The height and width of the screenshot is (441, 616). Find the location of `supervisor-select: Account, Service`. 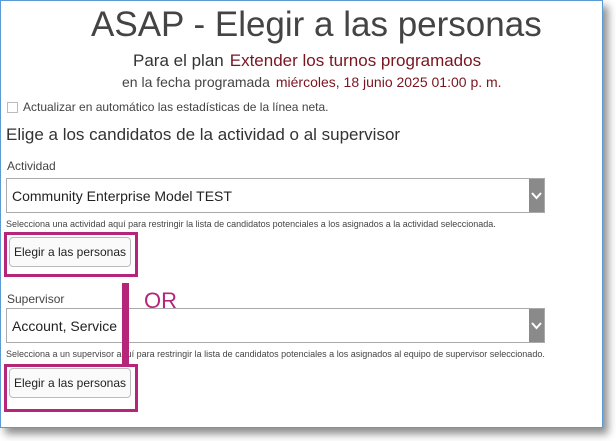

supervisor-select: Account, Service is located at coordinates (275, 325).